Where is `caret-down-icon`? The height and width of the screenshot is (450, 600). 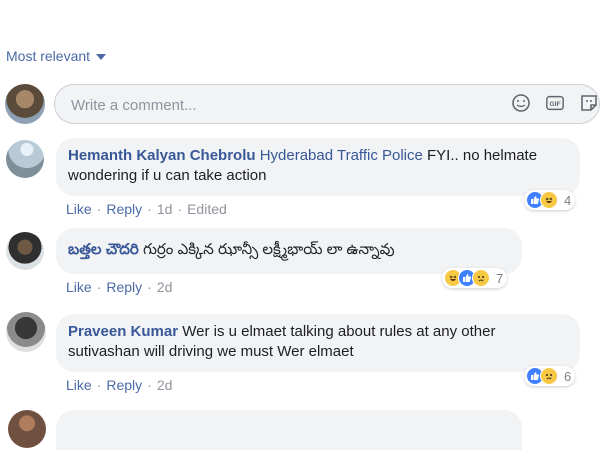
caret-down-icon is located at coordinates (101, 57).